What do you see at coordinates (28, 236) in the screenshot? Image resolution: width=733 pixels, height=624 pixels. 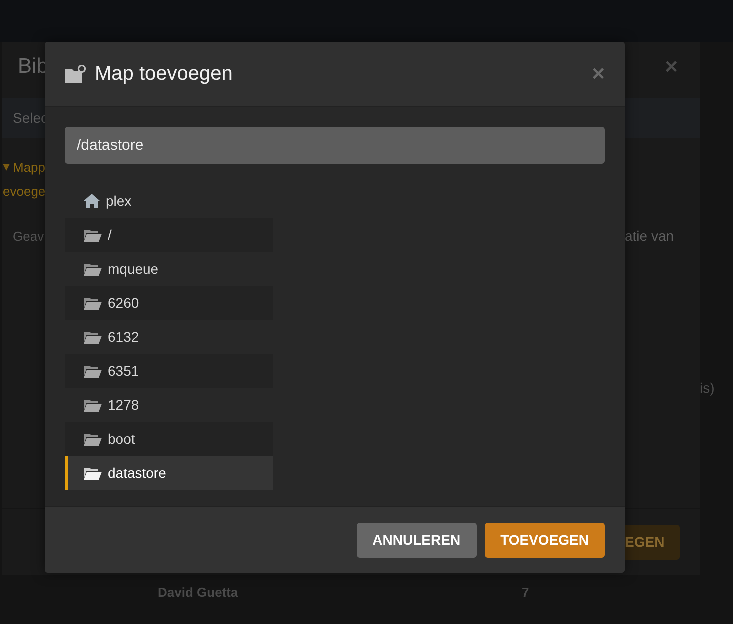 I see `hint-text: Geav` at bounding box center [28, 236].